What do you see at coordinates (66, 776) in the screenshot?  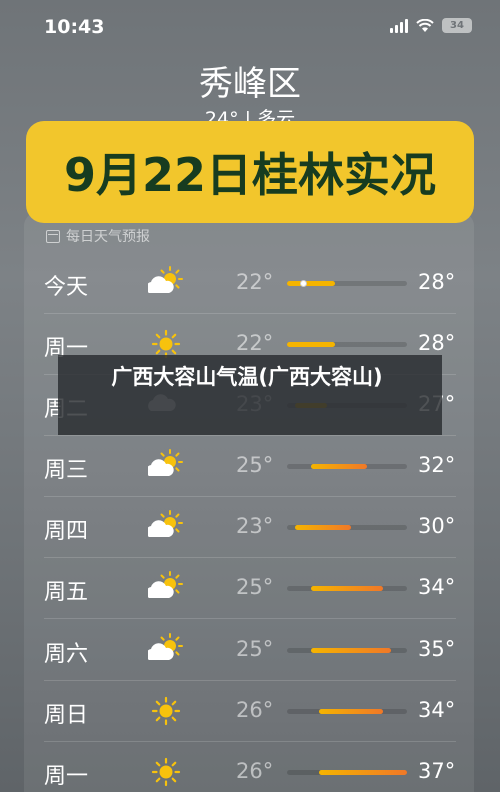 I see `forecast-day: 周一` at bounding box center [66, 776].